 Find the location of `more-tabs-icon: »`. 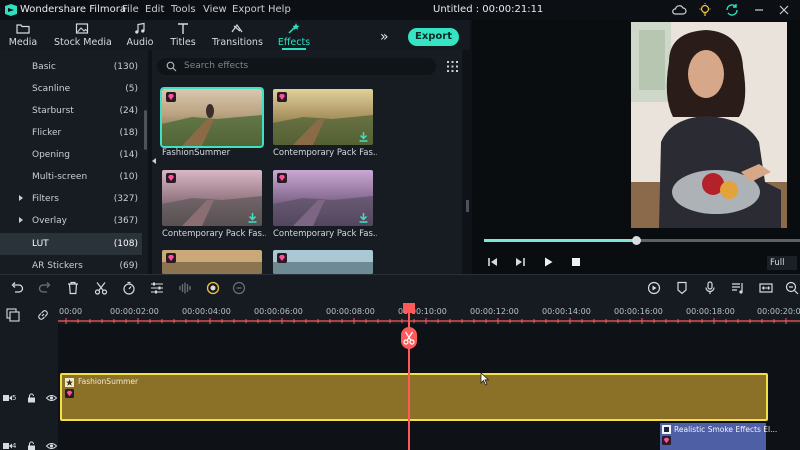

more-tabs-icon: » is located at coordinates (384, 37).